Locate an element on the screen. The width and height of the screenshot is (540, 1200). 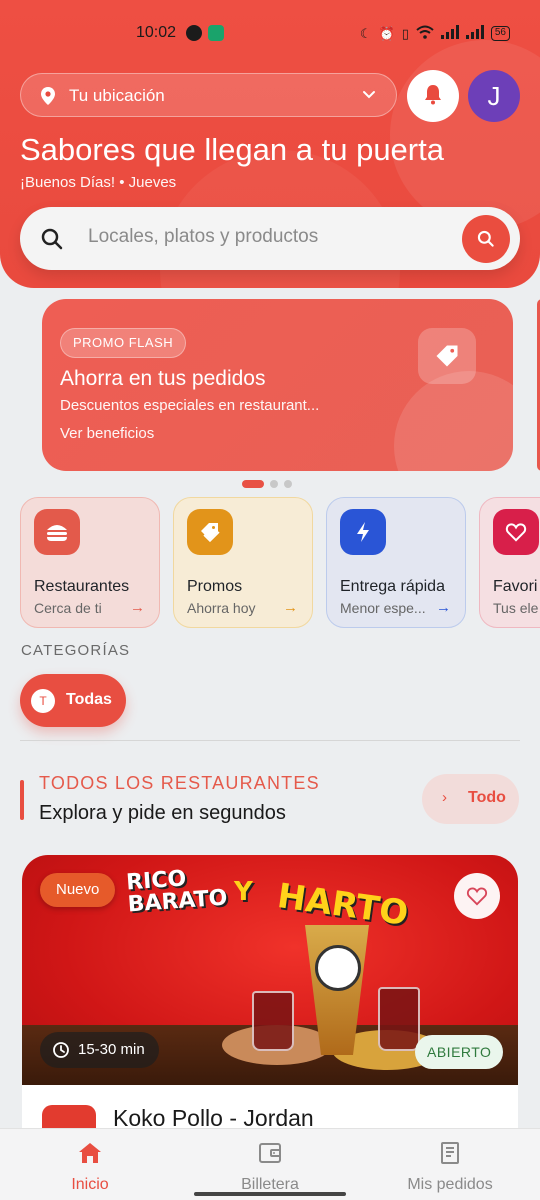
greeting-text: ¡Buenos Días! • Jueves is located at coordinates (98, 182).